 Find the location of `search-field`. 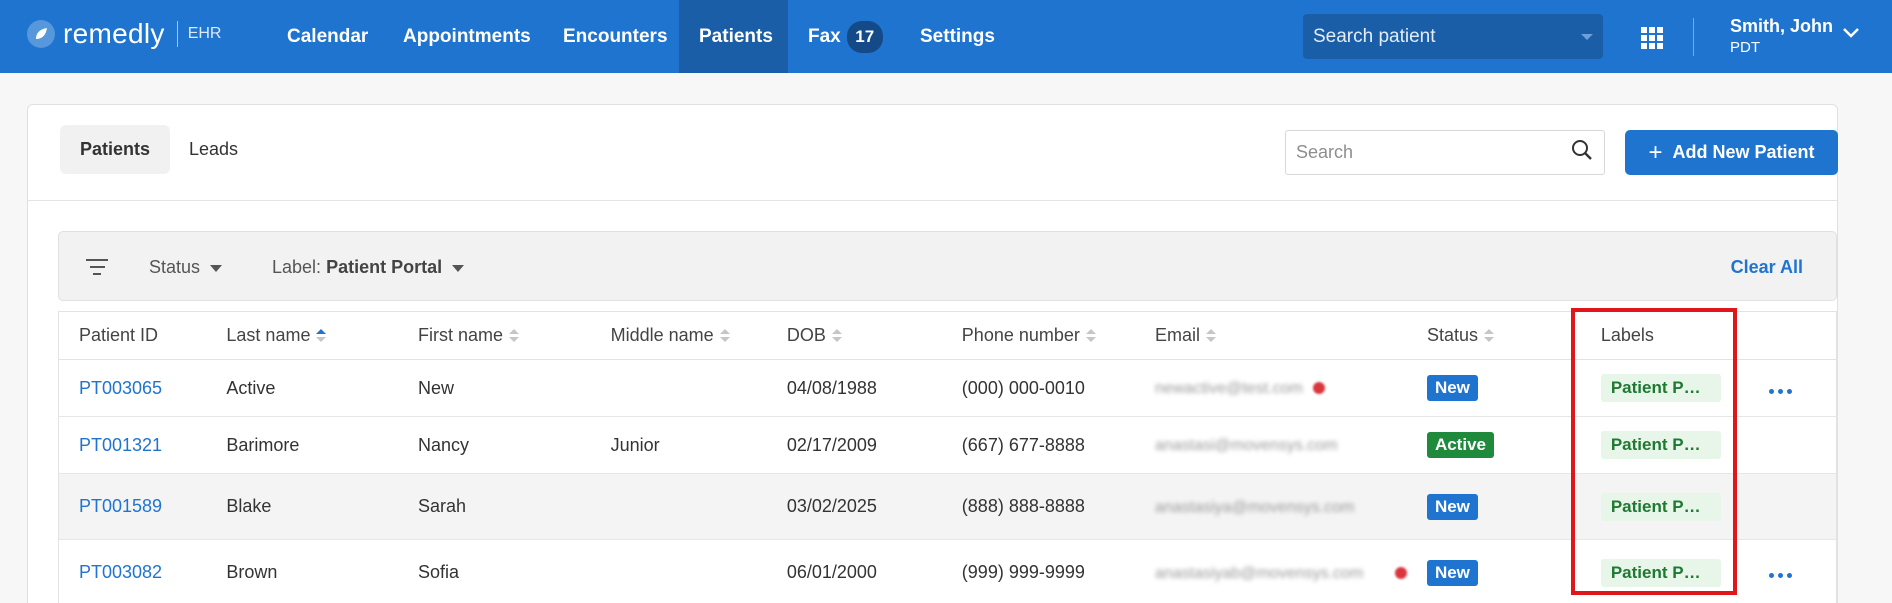

search-field is located at coordinates (1445, 152).